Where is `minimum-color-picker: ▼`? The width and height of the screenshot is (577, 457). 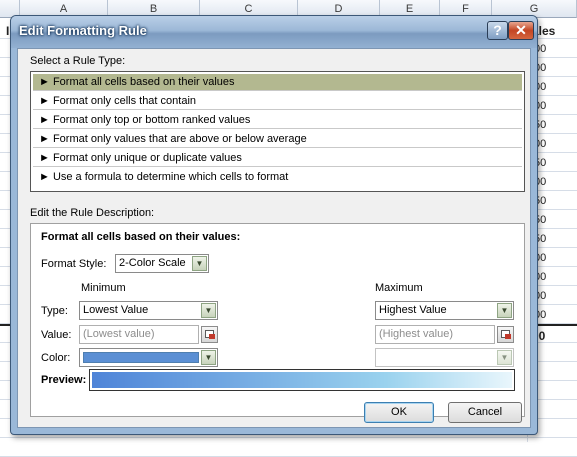
minimum-color-picker: ▼ is located at coordinates (148, 357).